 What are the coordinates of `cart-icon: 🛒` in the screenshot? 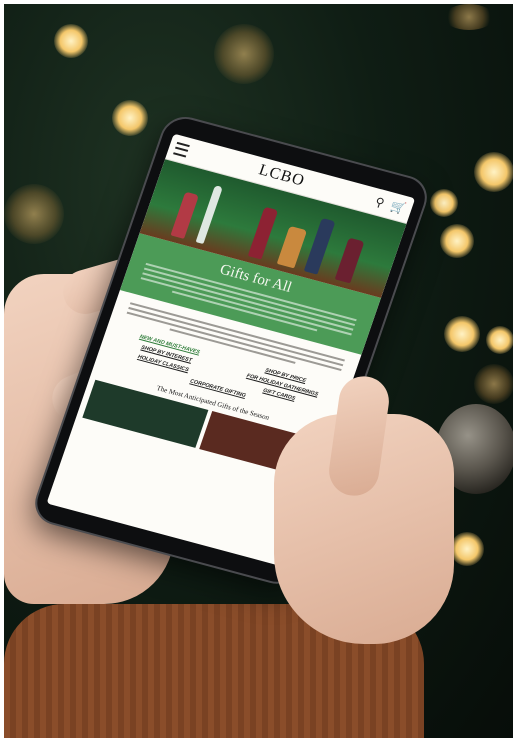 It's located at (397, 207).